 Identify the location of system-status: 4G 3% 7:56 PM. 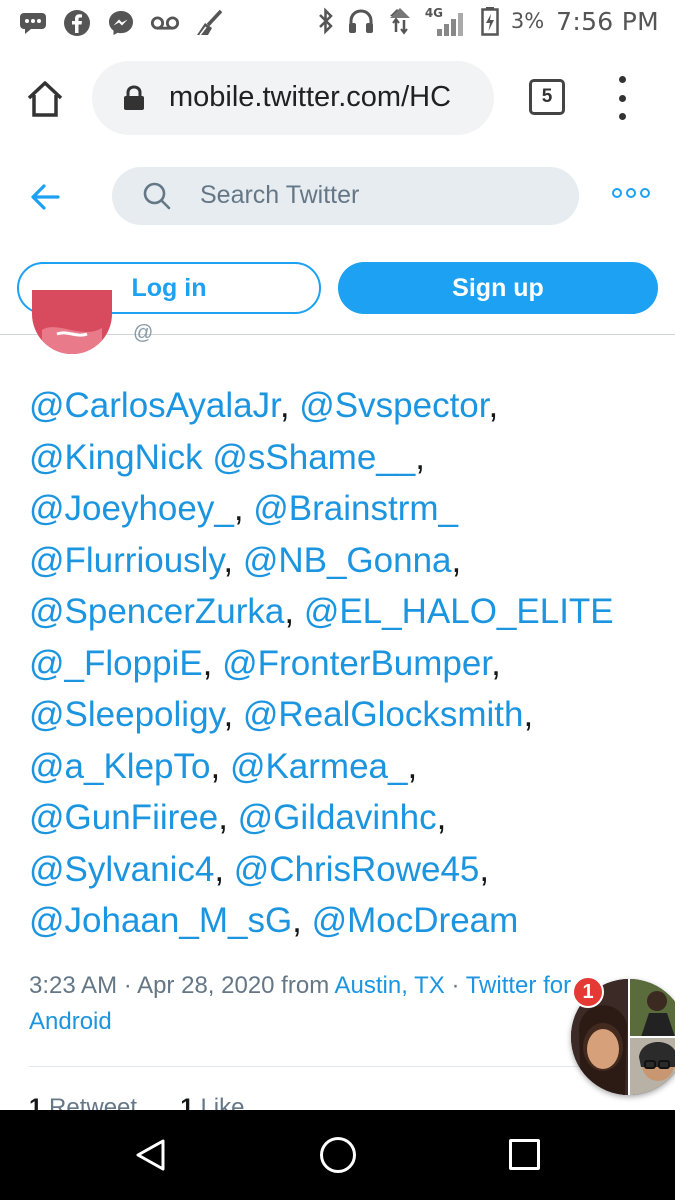
(488, 21).